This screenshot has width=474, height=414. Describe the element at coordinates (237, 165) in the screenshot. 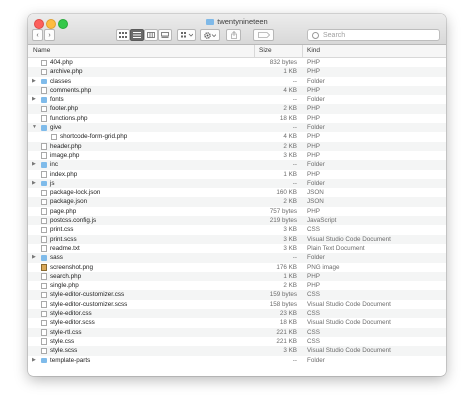

I see `file-row: ▶ inc -- Folder` at that location.